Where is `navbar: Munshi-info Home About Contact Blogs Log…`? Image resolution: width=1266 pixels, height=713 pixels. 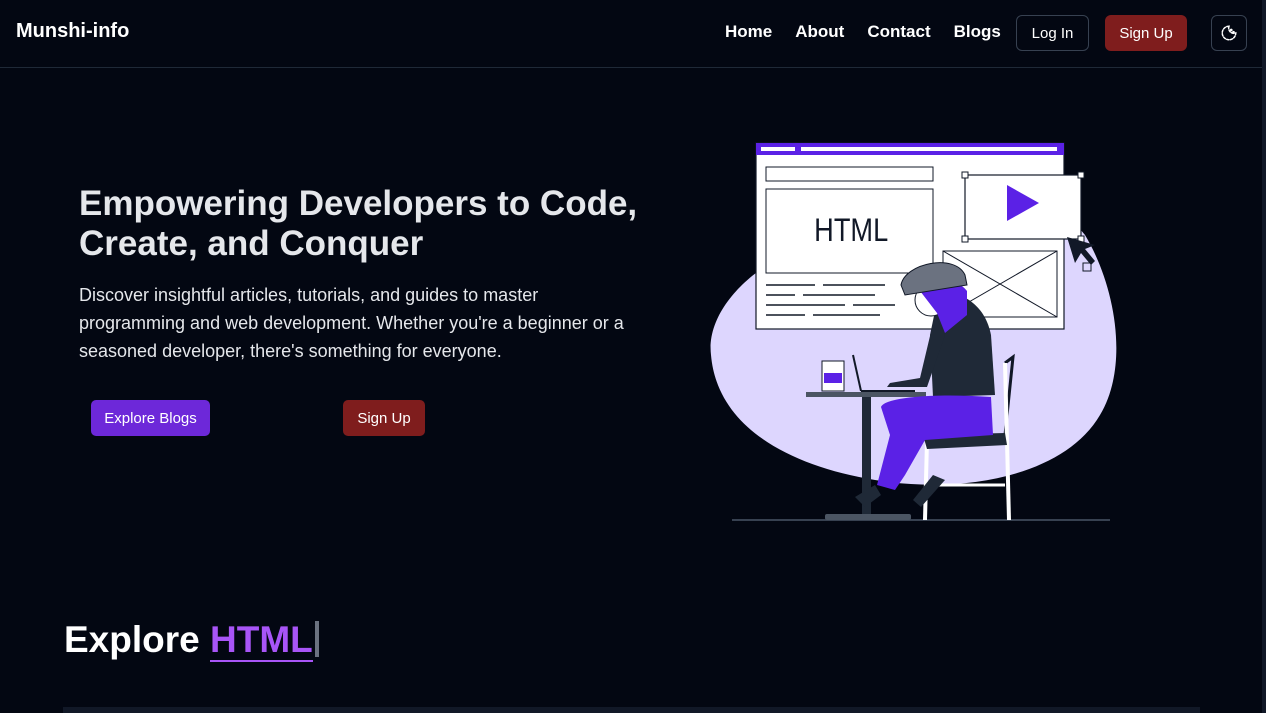 navbar: Munshi-info Home About Contact Blogs Log… is located at coordinates (631, 34).